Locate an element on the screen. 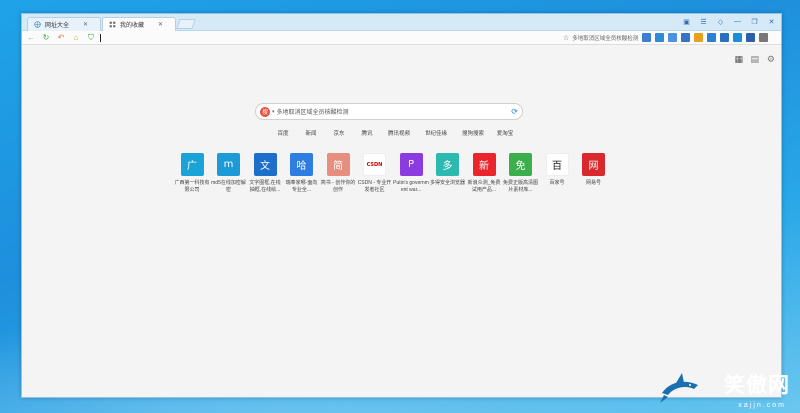  tab-label: 我的收藏 is located at coordinates (132, 26).